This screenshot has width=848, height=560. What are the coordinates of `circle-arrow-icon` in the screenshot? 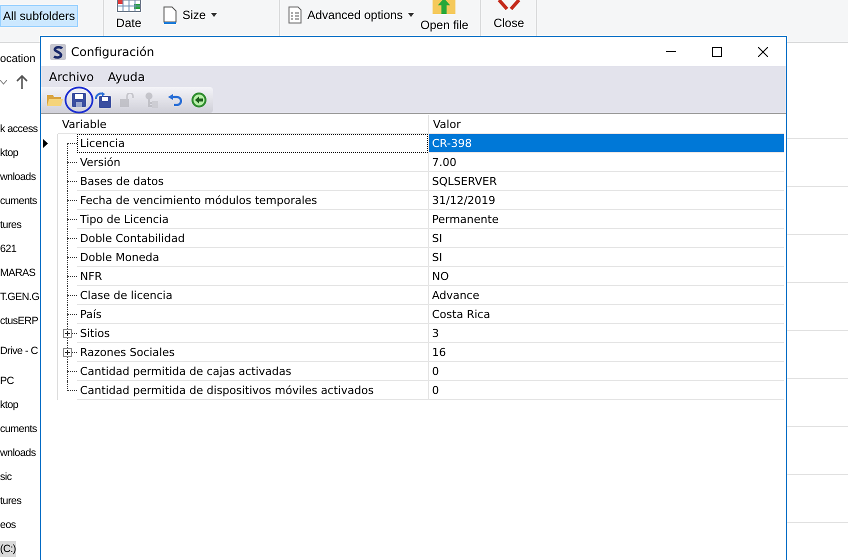 It's located at (199, 100).